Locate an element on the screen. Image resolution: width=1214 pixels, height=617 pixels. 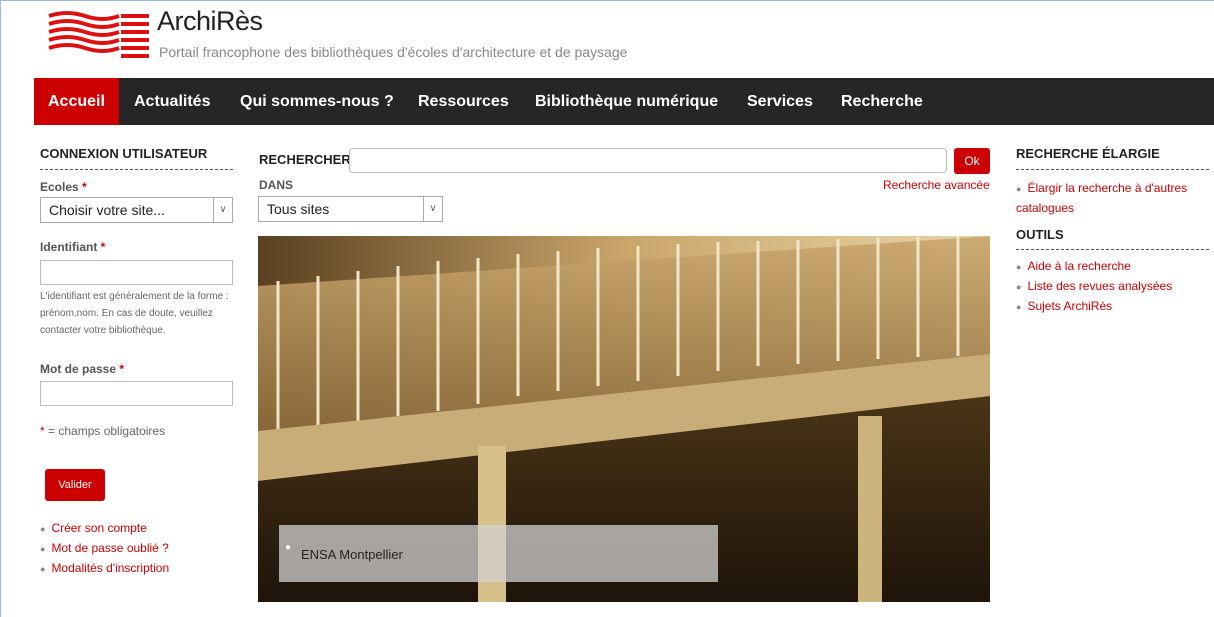
outils-divider is located at coordinates (1112, 249).